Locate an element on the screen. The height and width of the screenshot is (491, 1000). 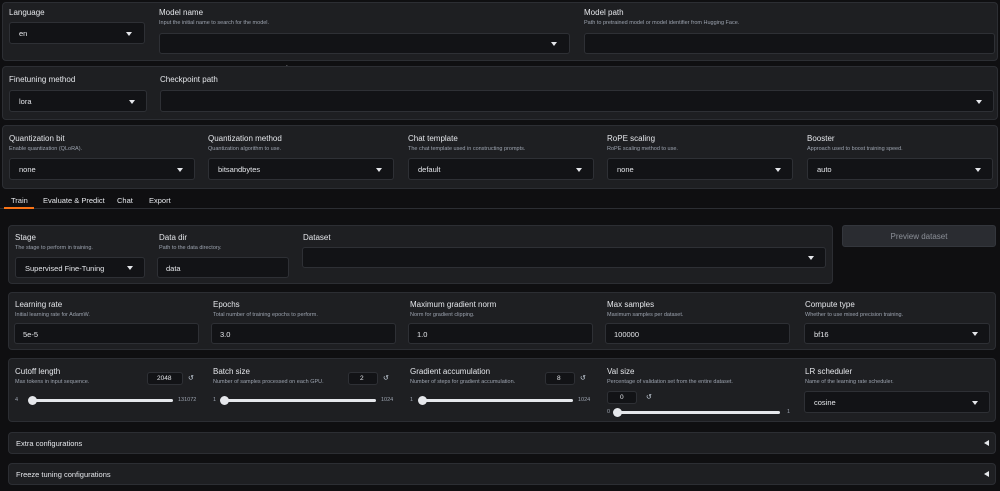
gradient-accumulation-max: 1024 is located at coordinates (584, 400).